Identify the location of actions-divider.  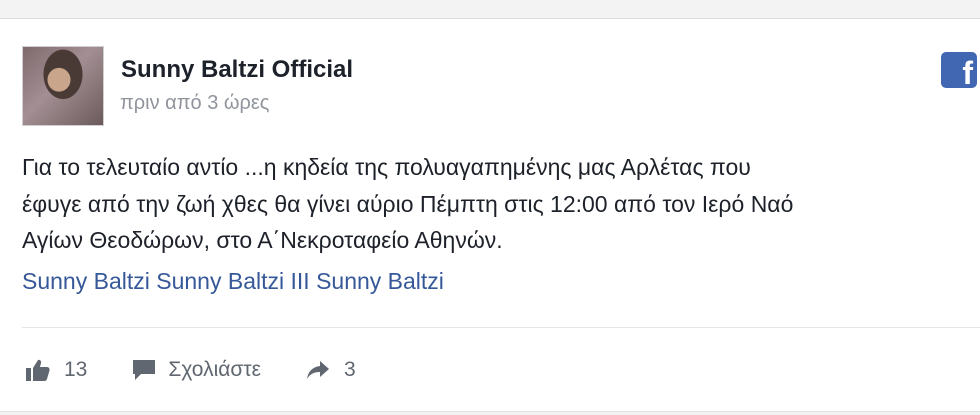
(501, 327).